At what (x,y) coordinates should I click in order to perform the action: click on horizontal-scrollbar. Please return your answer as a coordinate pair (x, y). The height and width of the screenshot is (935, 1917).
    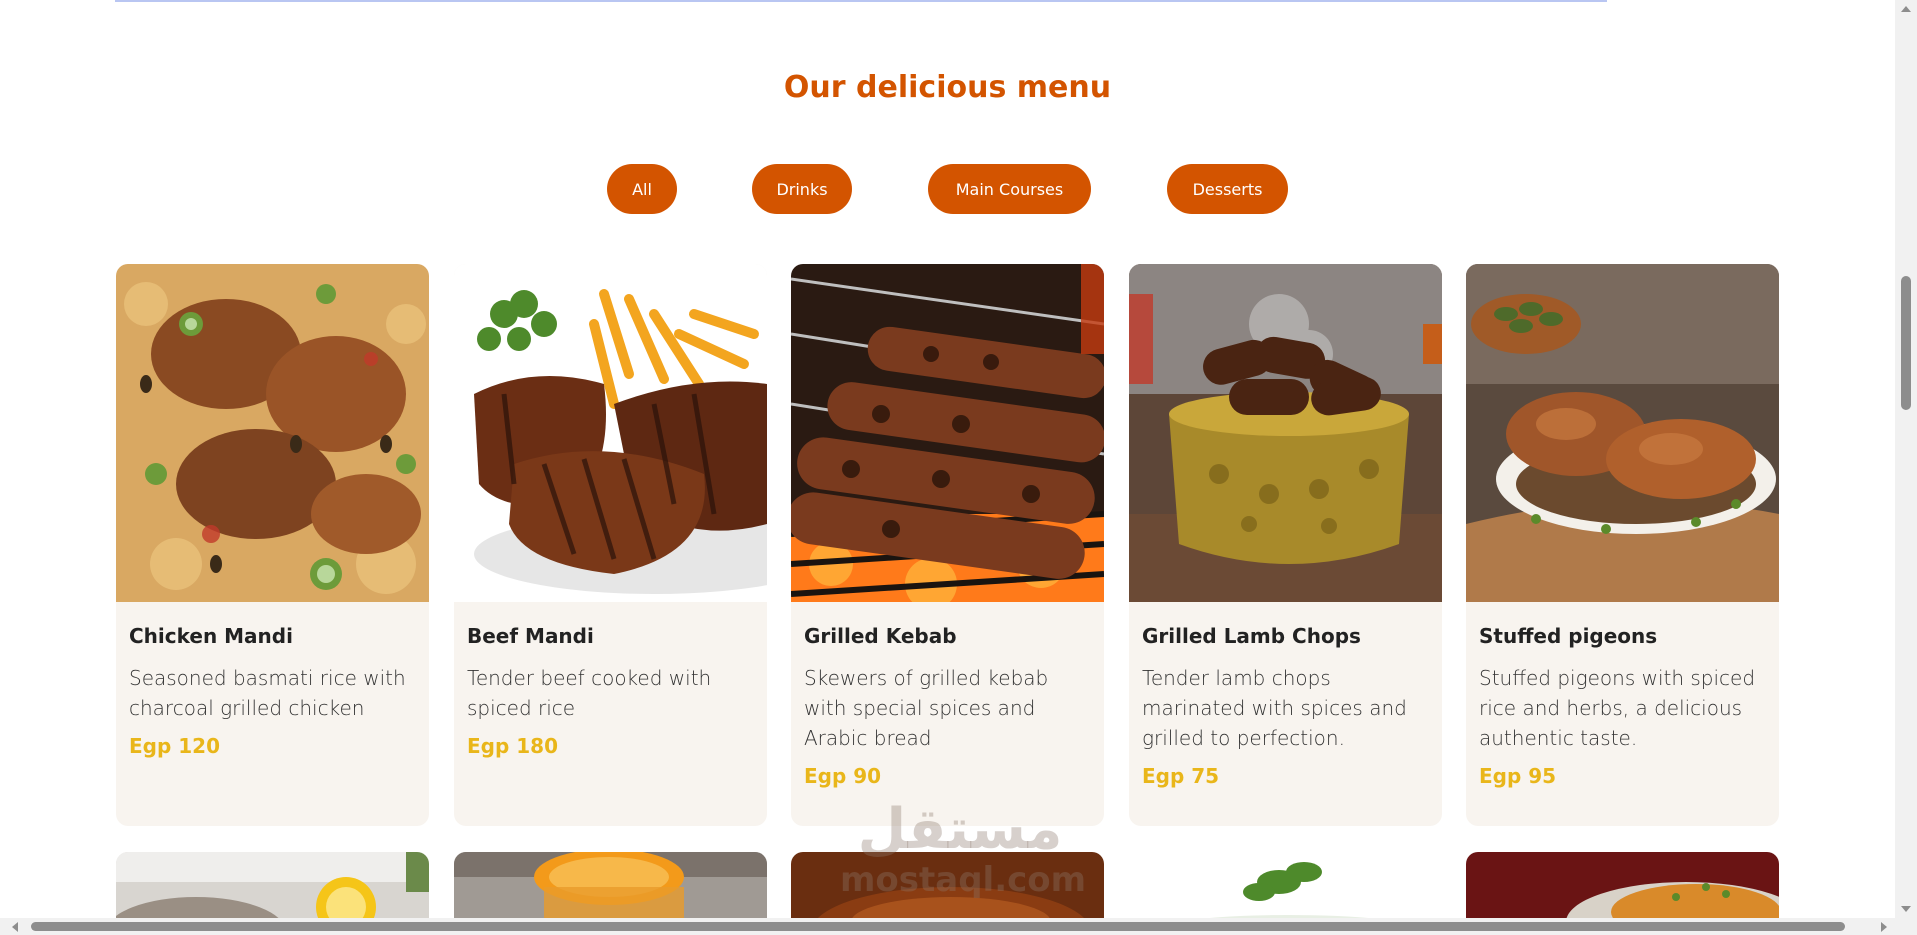
    Looking at the image, I should click on (958, 926).